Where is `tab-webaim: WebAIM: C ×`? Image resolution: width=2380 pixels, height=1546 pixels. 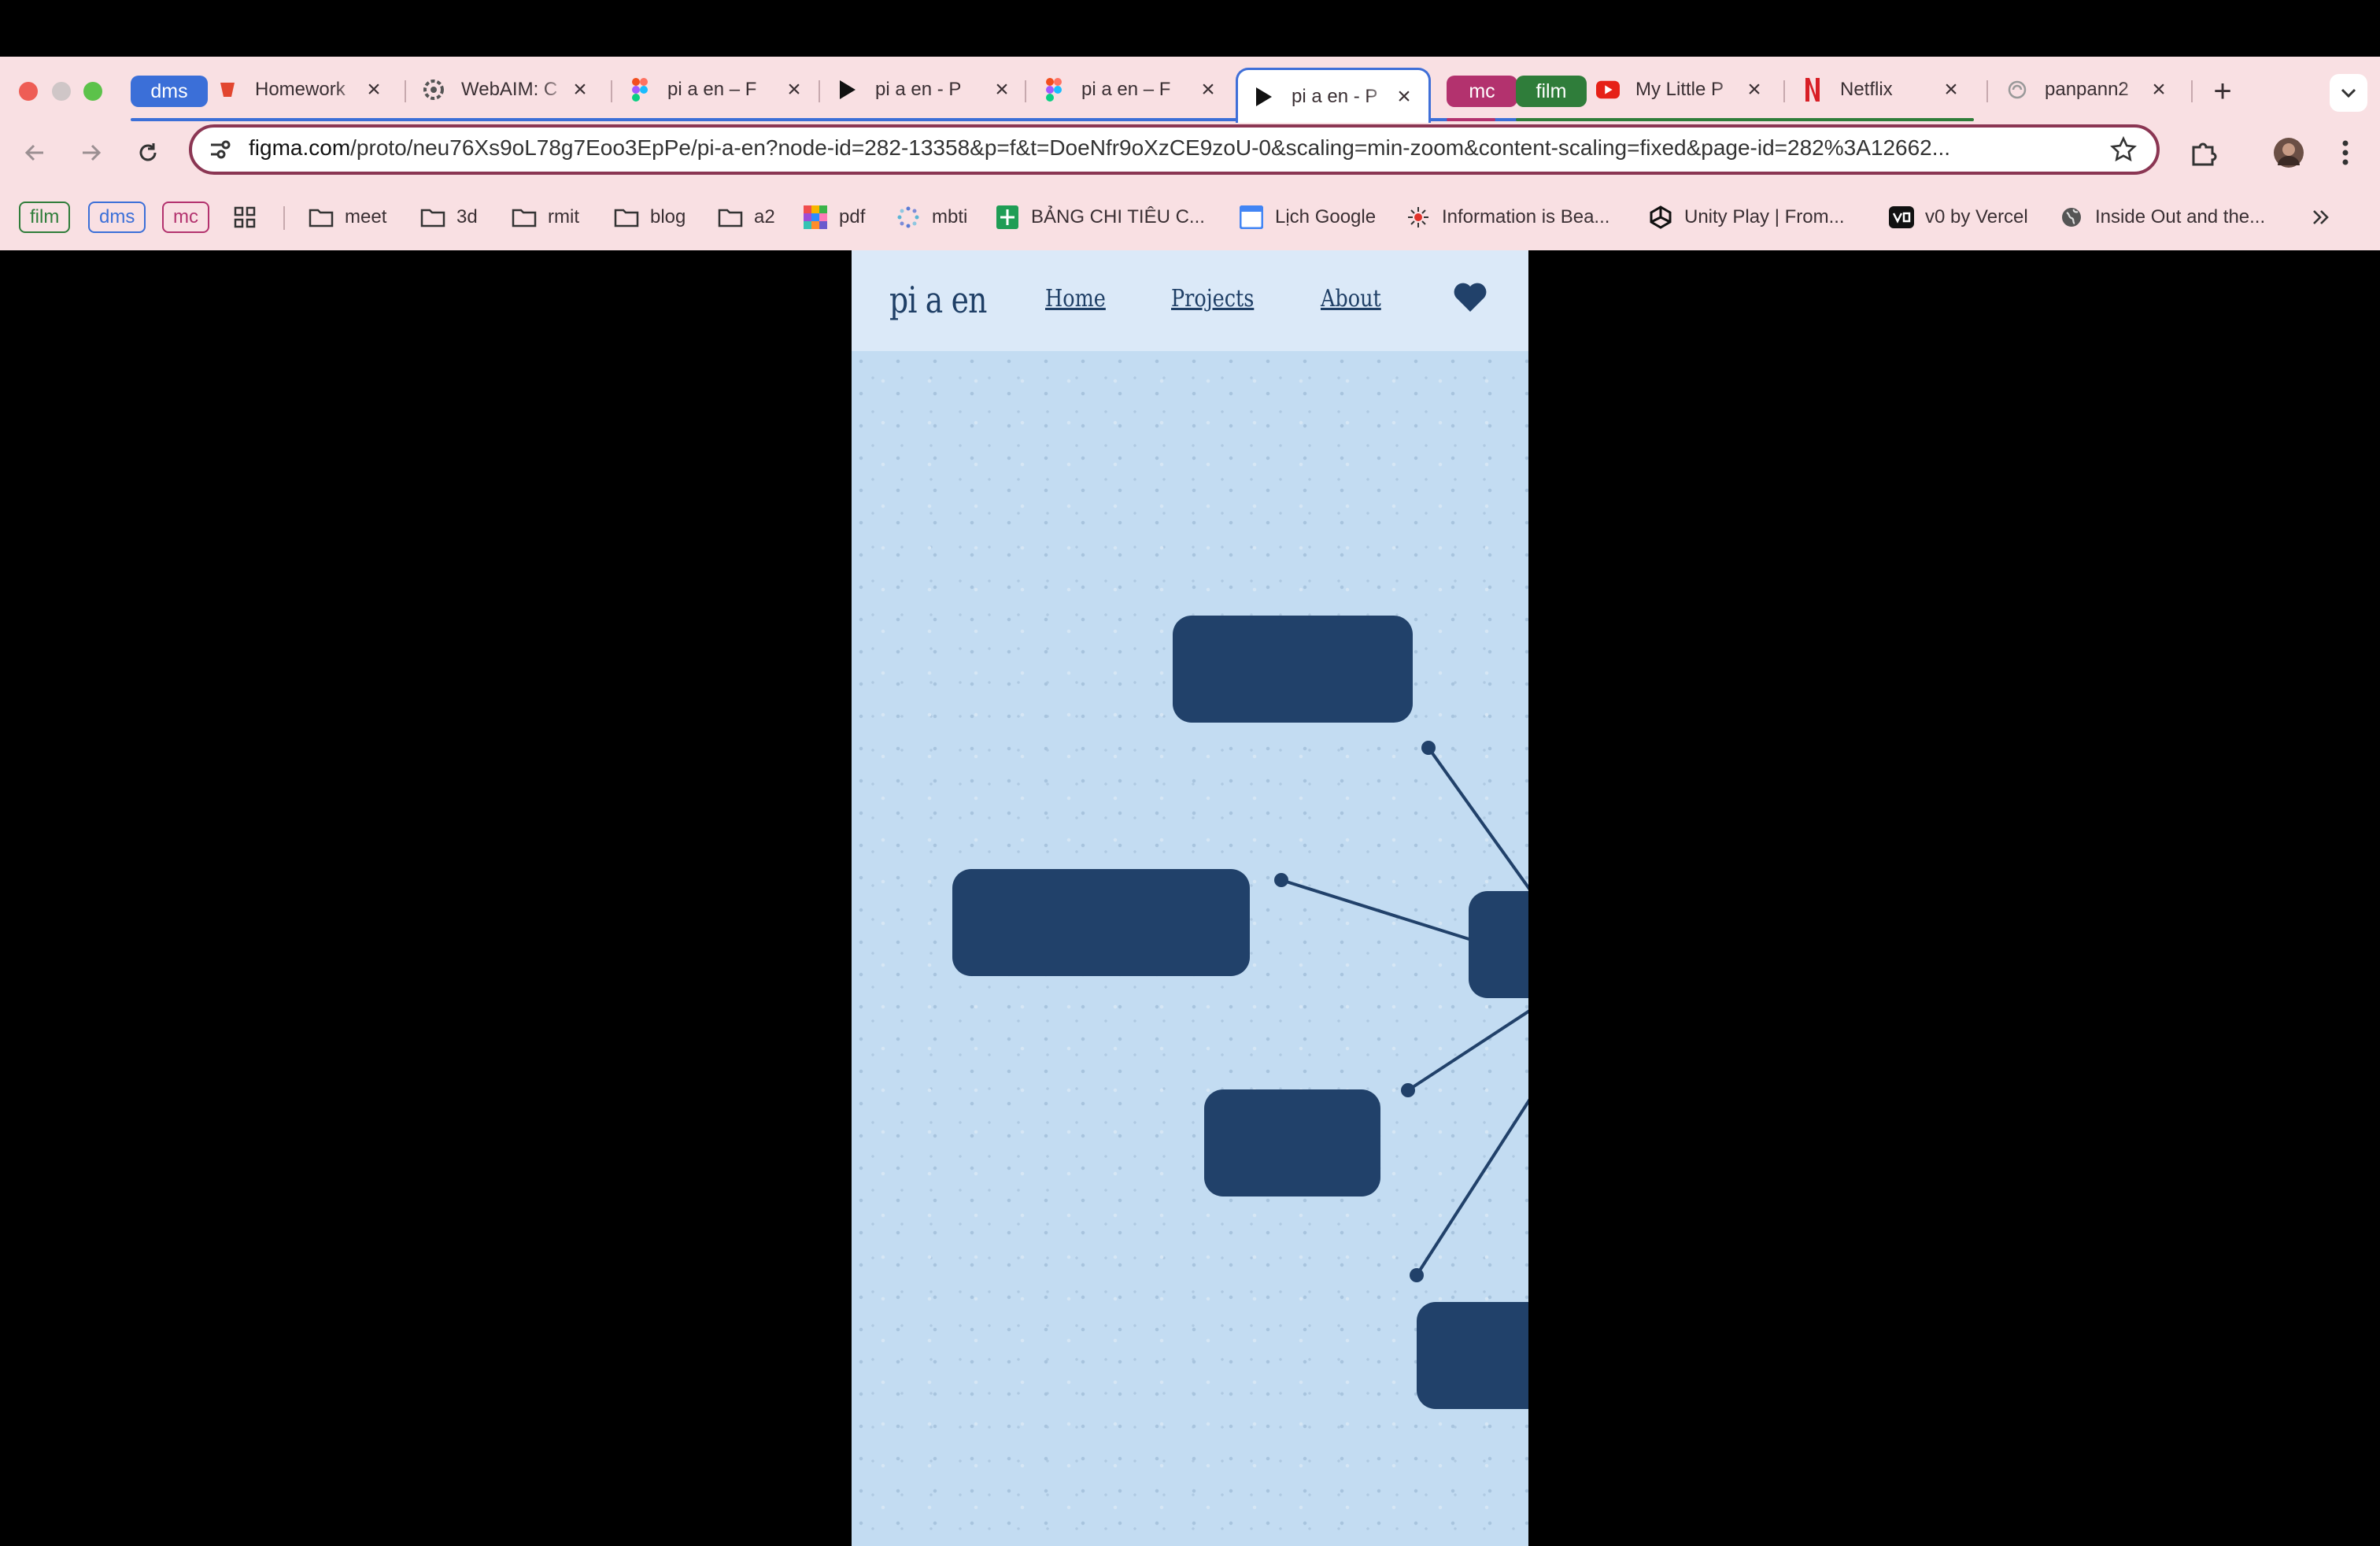 tab-webaim: WebAIM: C × is located at coordinates (506, 89).